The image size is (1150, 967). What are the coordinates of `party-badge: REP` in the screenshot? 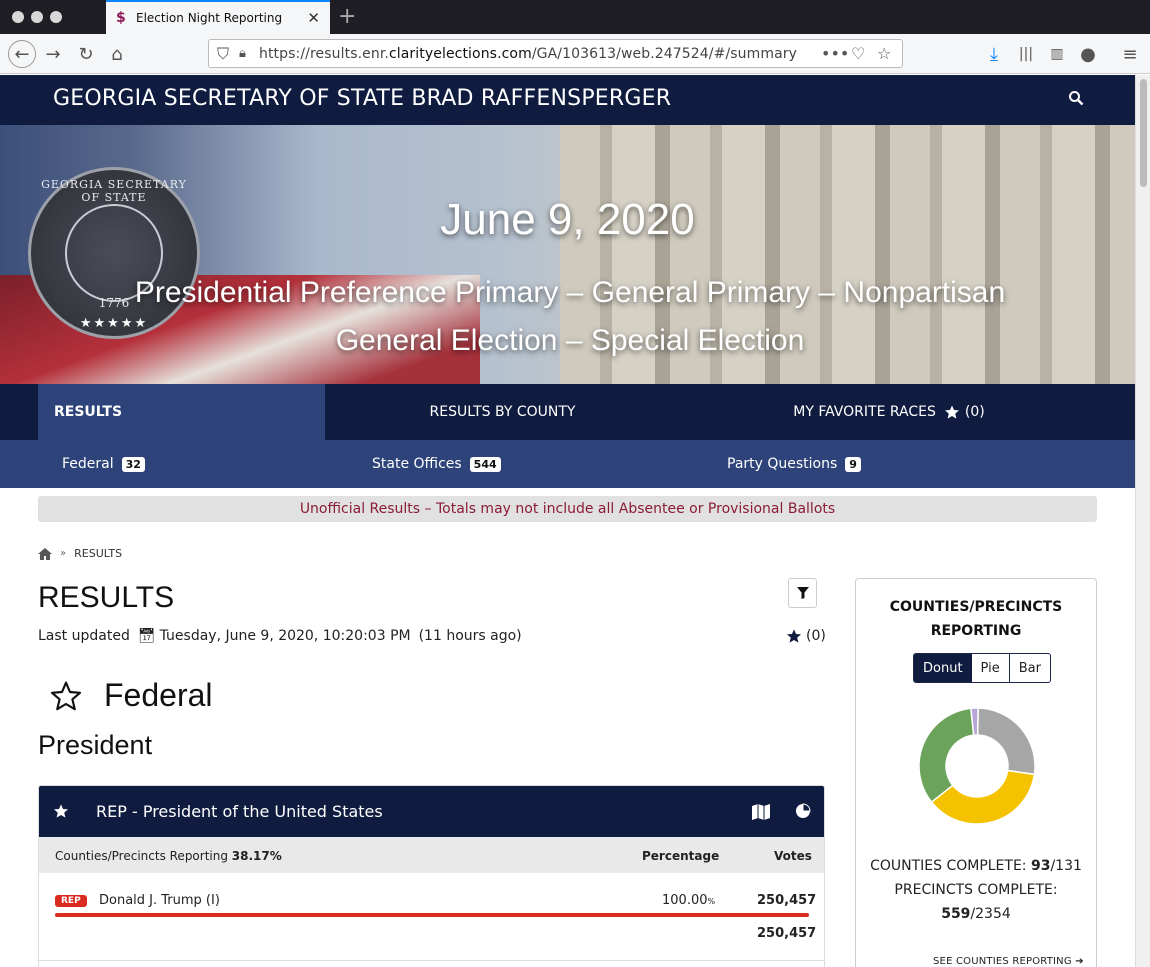 It's located at (71, 901).